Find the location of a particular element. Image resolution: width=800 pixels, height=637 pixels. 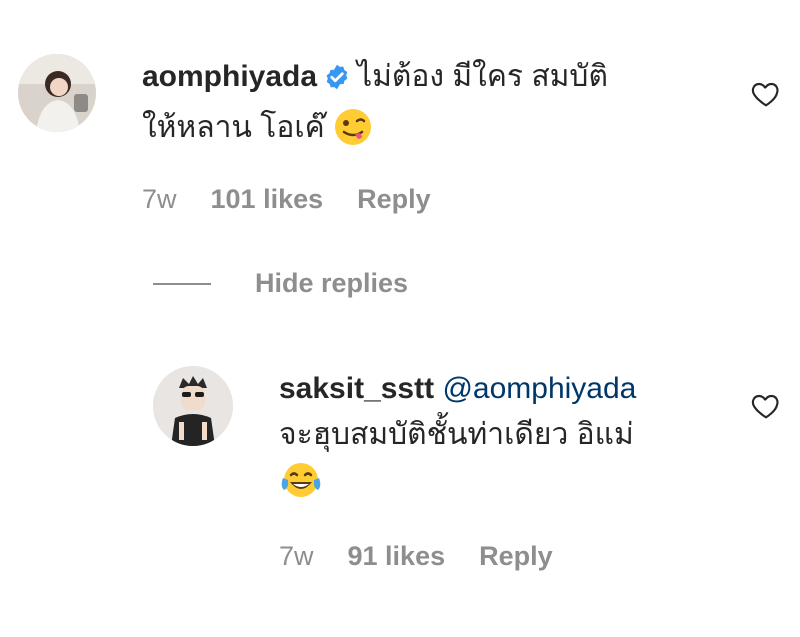

hide-replies-label: Hide replies is located at coordinates (332, 283).